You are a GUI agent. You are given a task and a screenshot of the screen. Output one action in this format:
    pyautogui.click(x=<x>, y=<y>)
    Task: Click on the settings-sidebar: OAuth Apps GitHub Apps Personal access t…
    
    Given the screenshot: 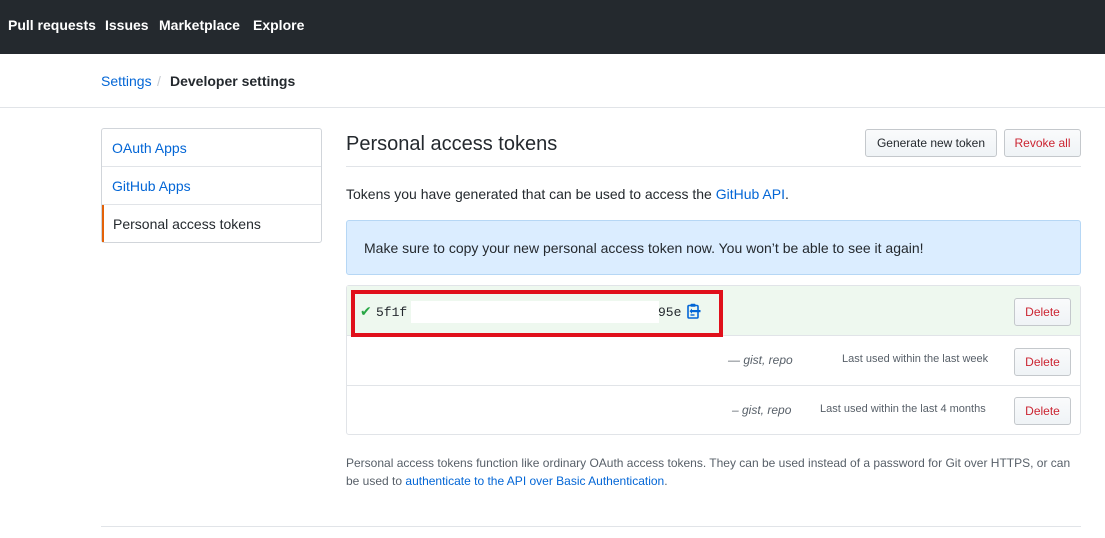 What is the action you would take?
    pyautogui.click(x=211, y=185)
    